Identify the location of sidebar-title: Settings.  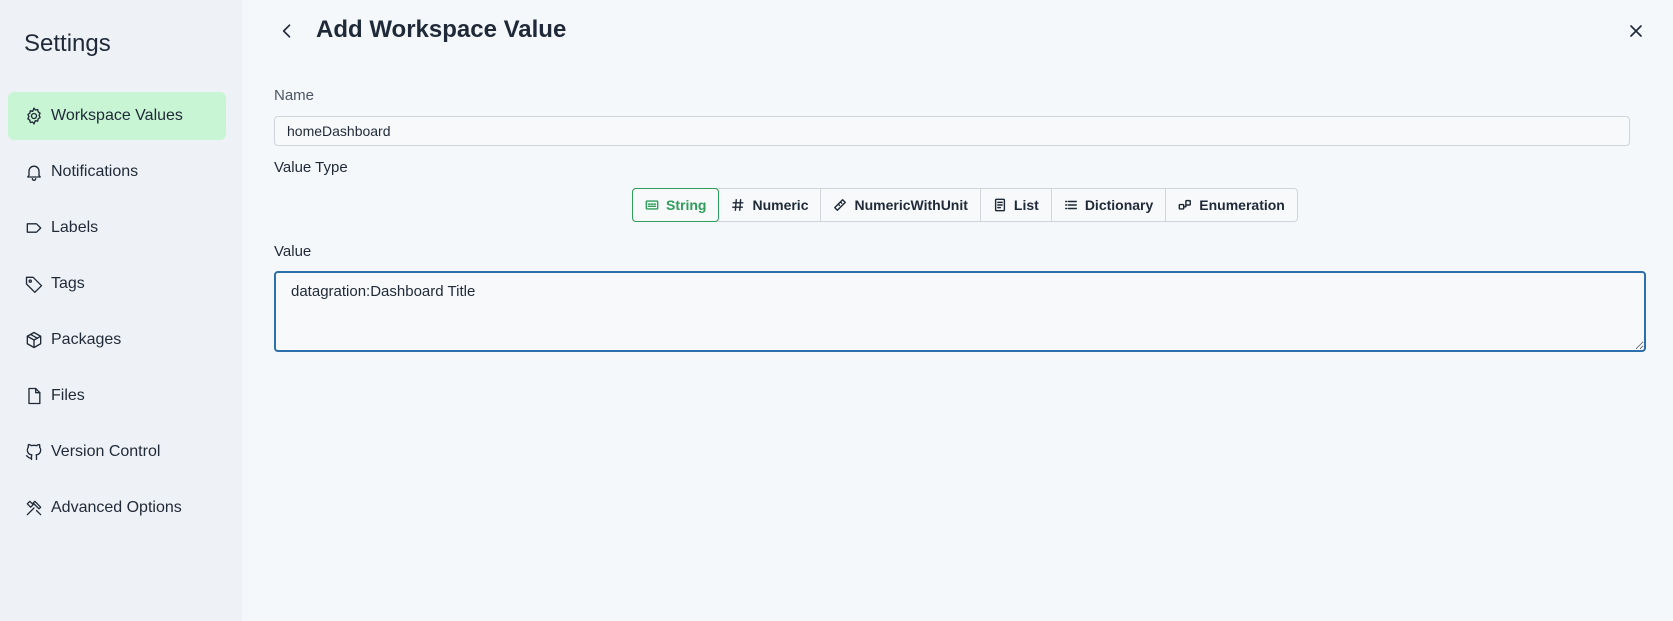
(67, 43).